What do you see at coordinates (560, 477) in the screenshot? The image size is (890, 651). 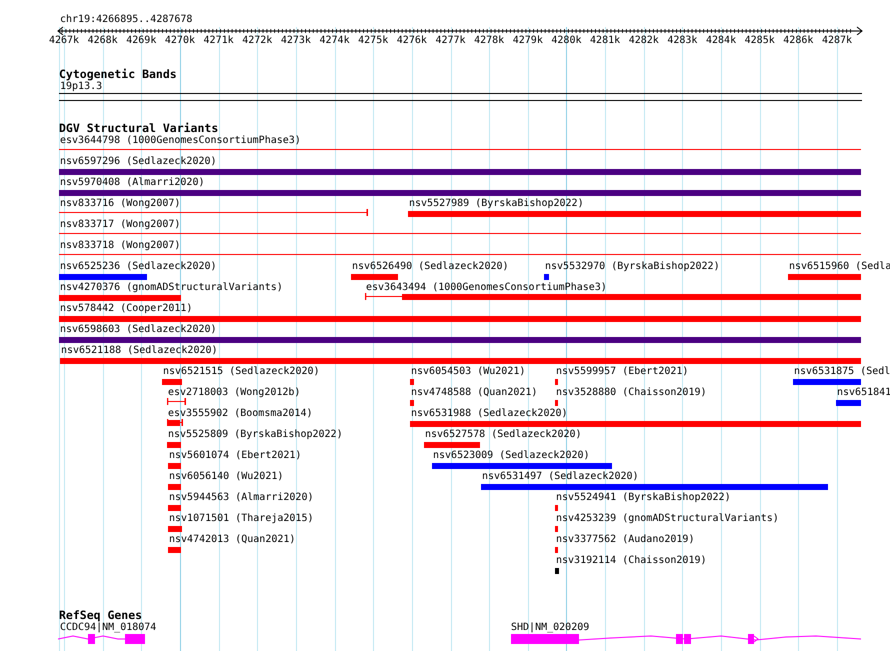 I see `variant-label: nsv6531497 (Sedlazeck2020)` at bounding box center [560, 477].